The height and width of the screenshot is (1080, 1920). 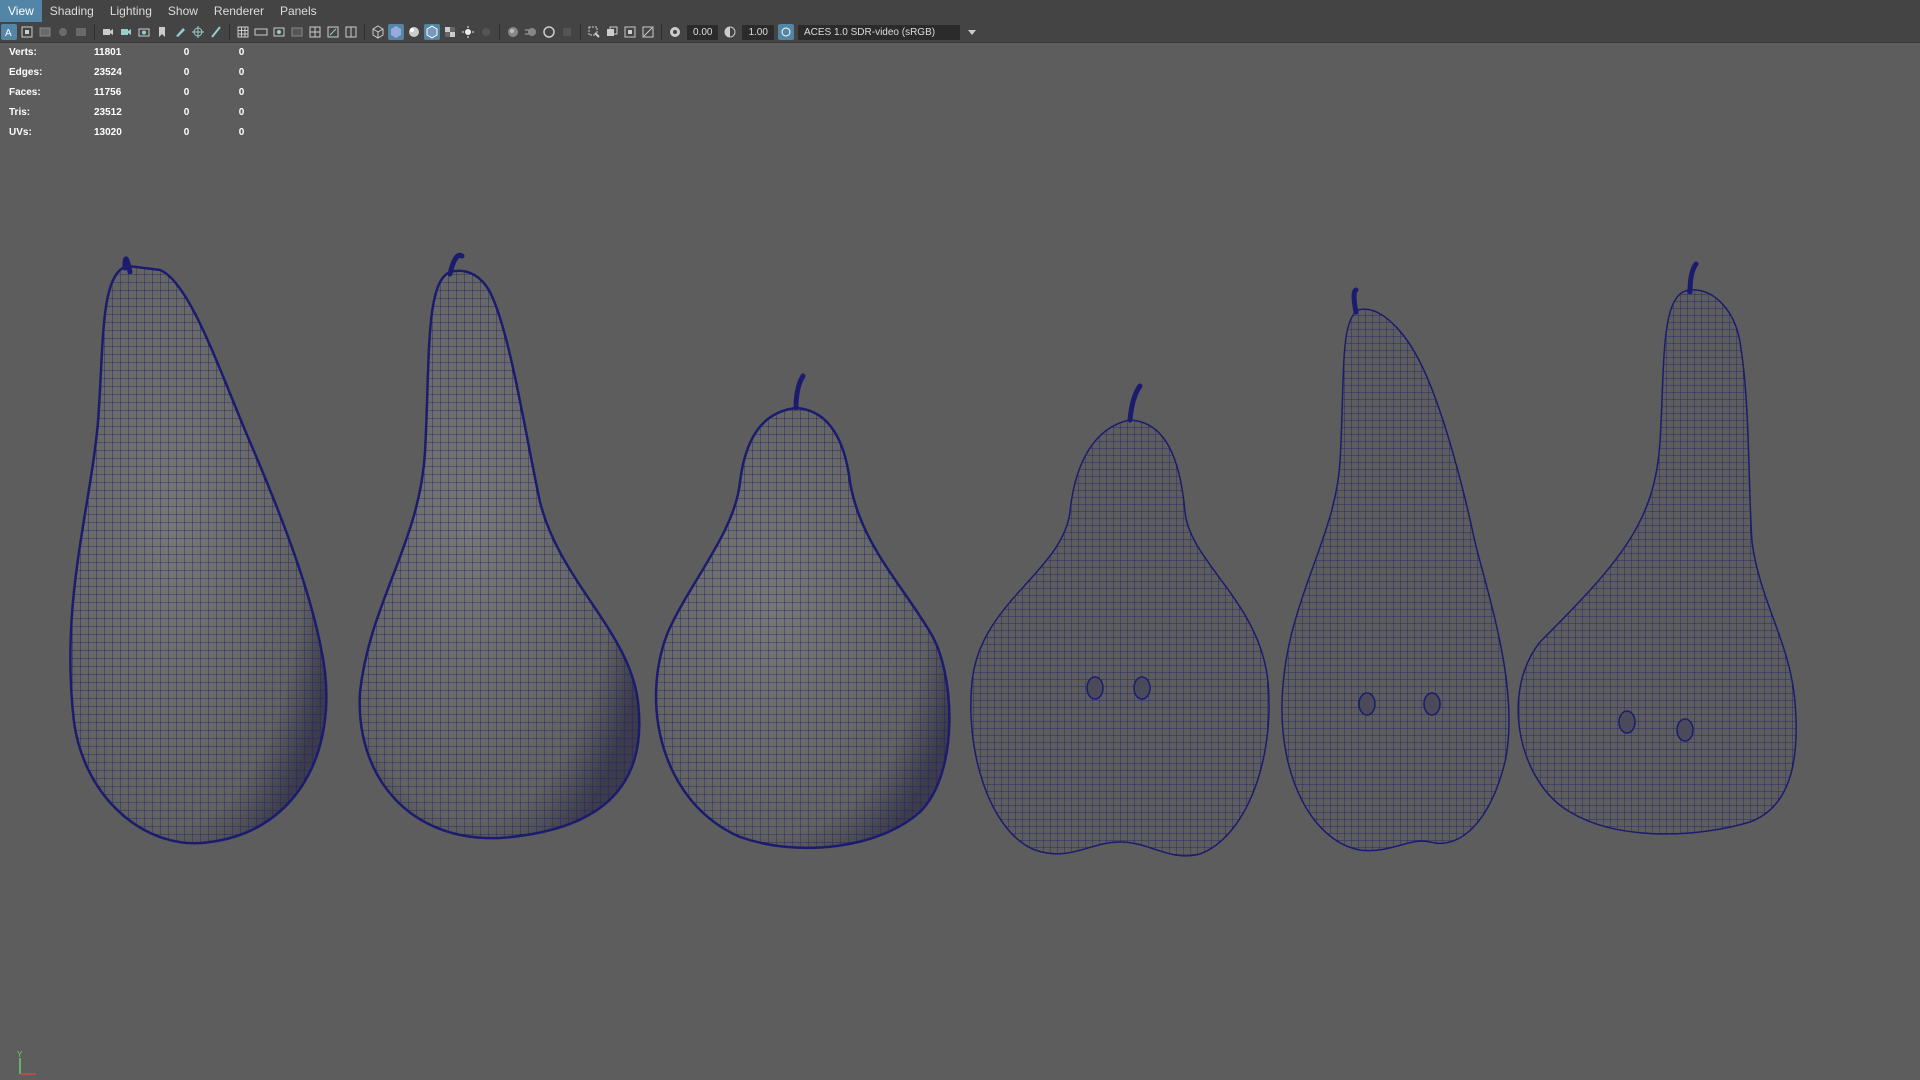 What do you see at coordinates (450, 32) in the screenshot?
I see `textured-icon` at bounding box center [450, 32].